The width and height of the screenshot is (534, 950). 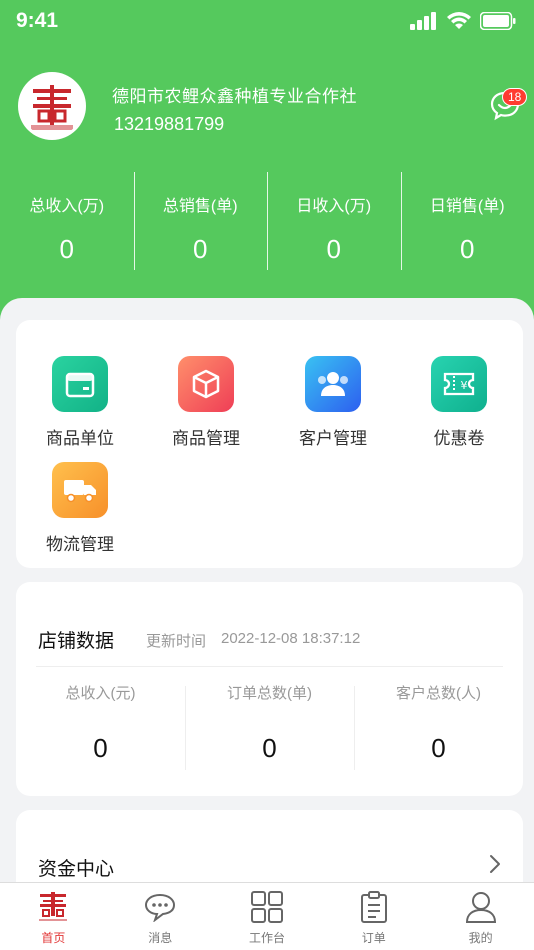 I want to click on store-stat-label: 客户总数(人), so click(x=438, y=693).